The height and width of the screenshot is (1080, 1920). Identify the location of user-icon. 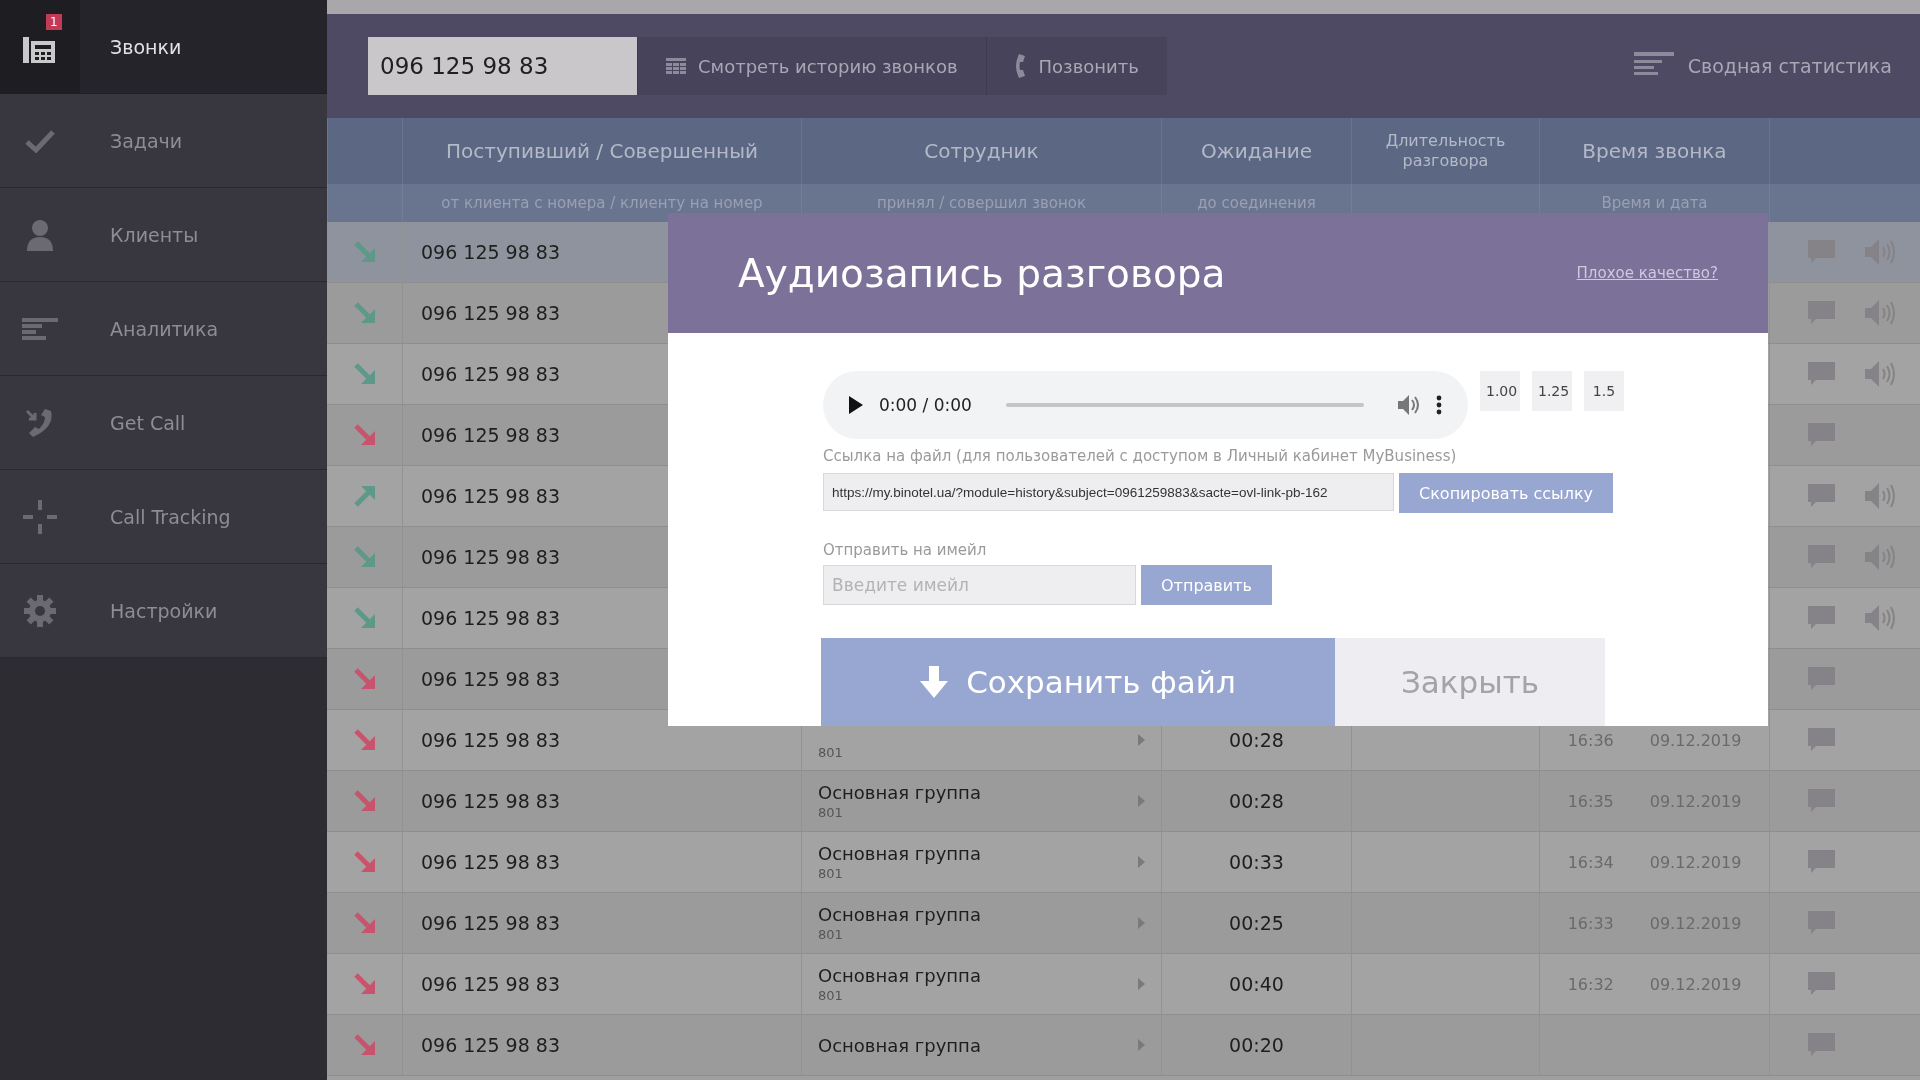
(40, 234).